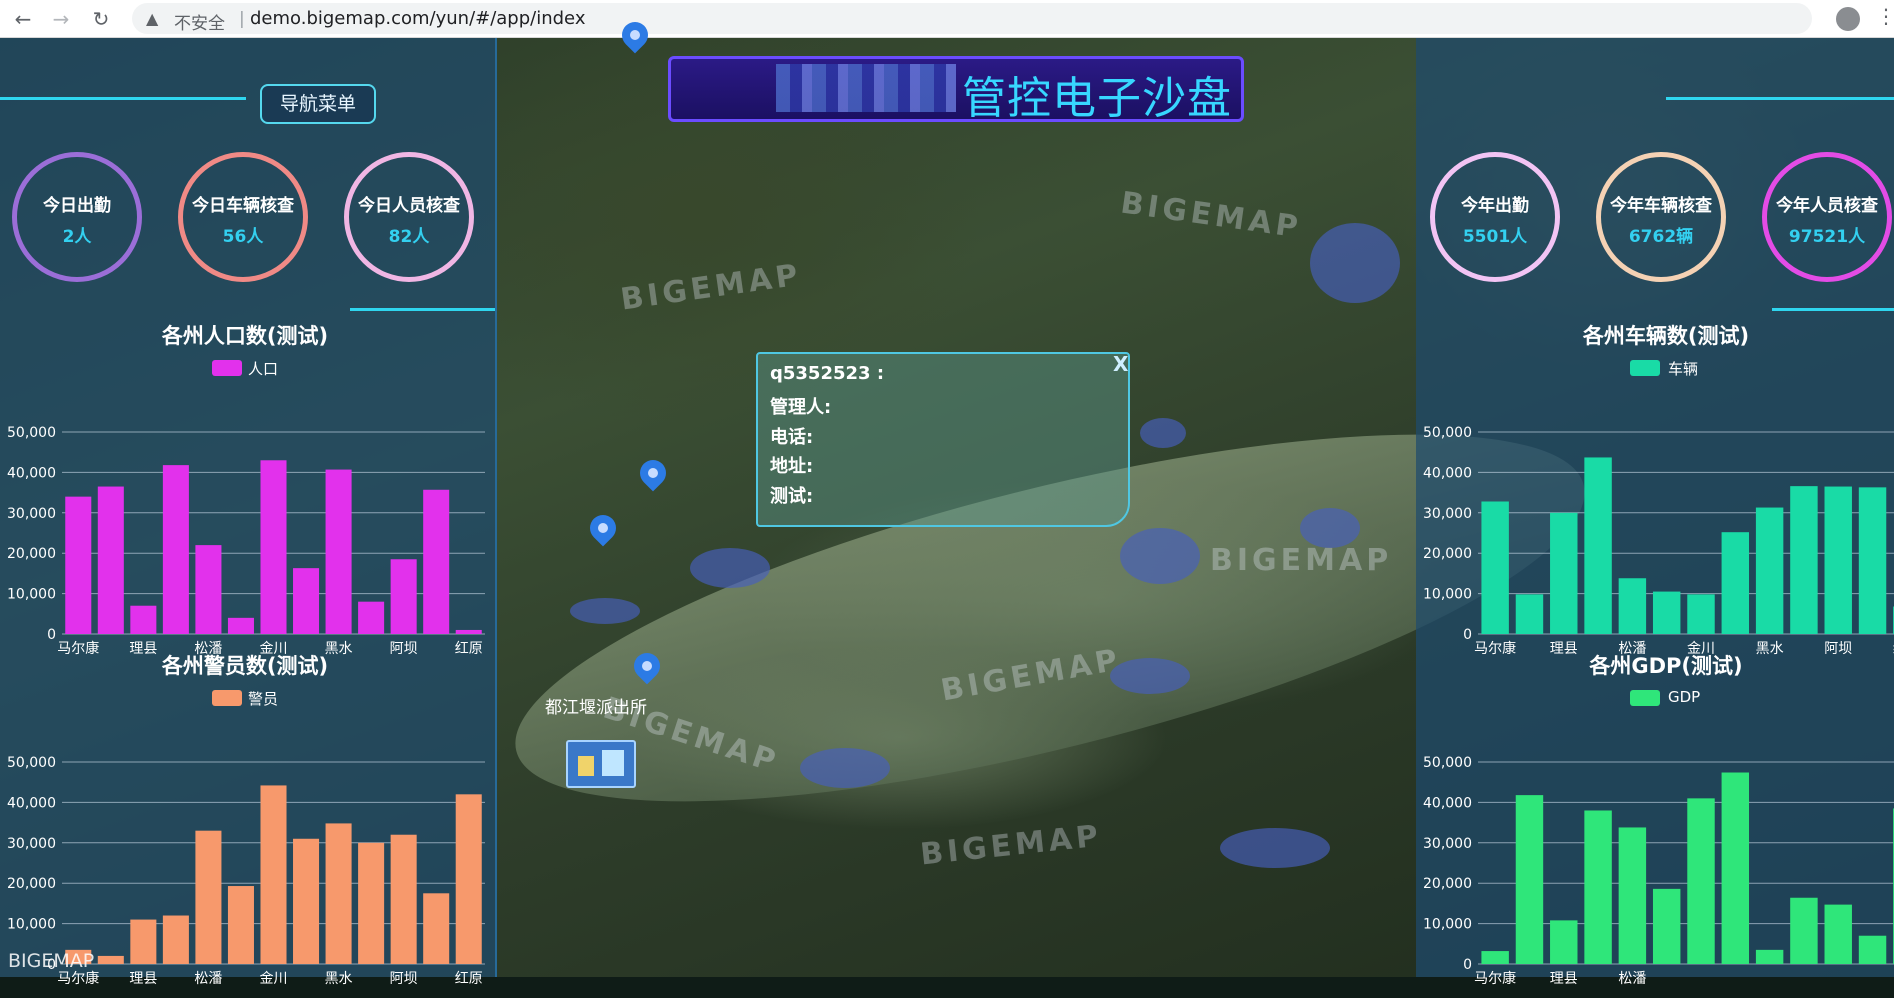  I want to click on station-label: 都江堰派出所, so click(596, 708).